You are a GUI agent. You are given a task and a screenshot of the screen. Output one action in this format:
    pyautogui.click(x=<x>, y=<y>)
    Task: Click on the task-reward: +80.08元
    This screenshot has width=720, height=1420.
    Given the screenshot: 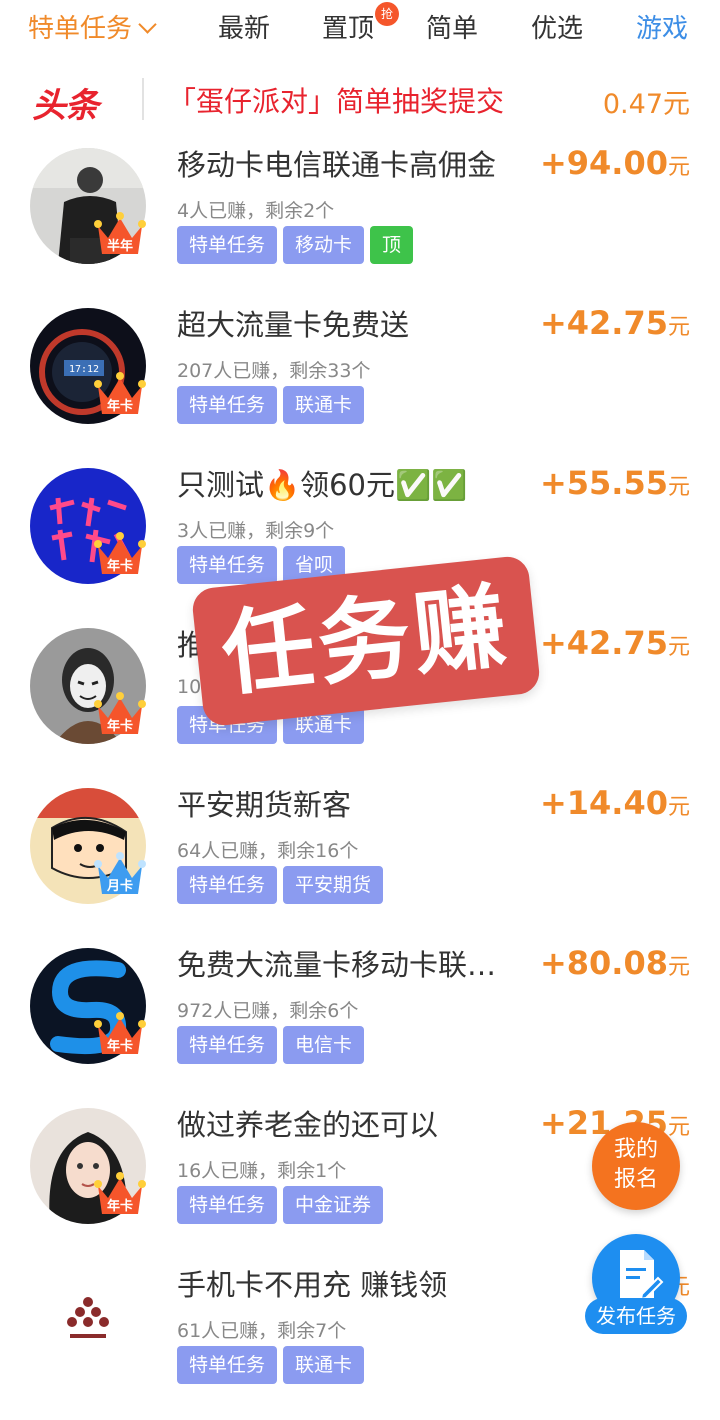 What is the action you would take?
    pyautogui.click(x=615, y=963)
    